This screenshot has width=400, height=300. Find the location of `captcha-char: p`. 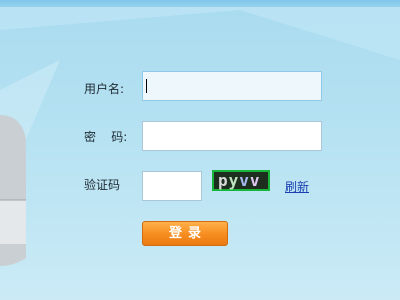

captcha-char: p is located at coordinates (223, 180).